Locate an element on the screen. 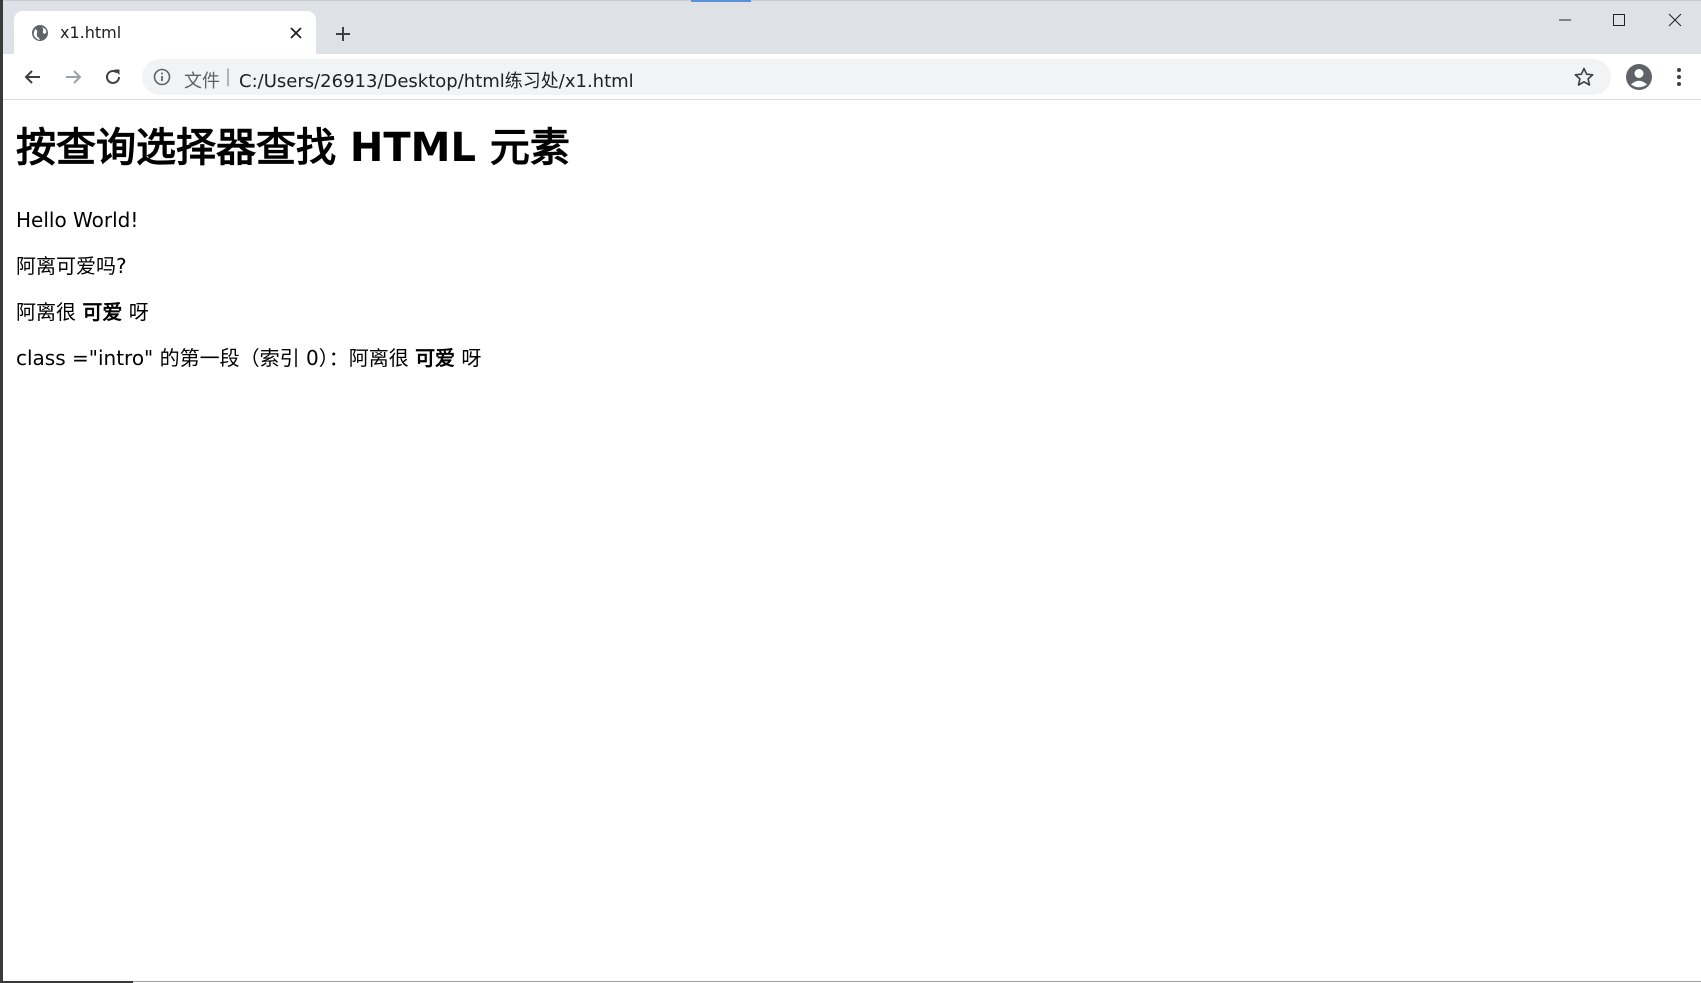 This screenshot has height=983, width=1701. plus-icon is located at coordinates (343, 34).